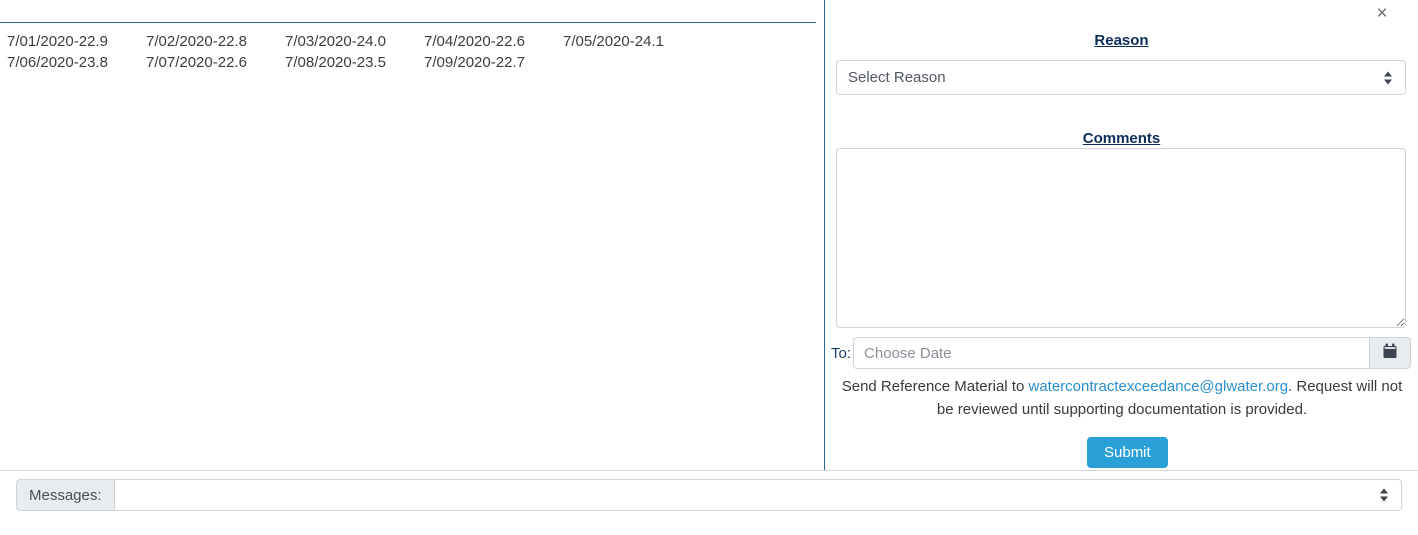  Describe the element at coordinates (1159, 386) in the screenshot. I see `reference-email-link: watercontractexceedance@glwater.org` at that location.